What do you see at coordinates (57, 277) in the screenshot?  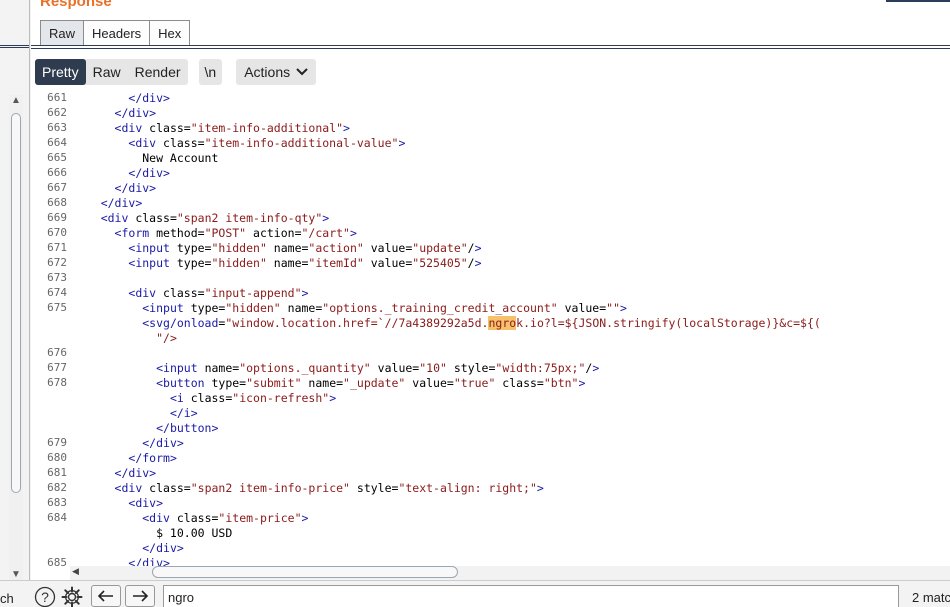 I see `line-number: 673` at bounding box center [57, 277].